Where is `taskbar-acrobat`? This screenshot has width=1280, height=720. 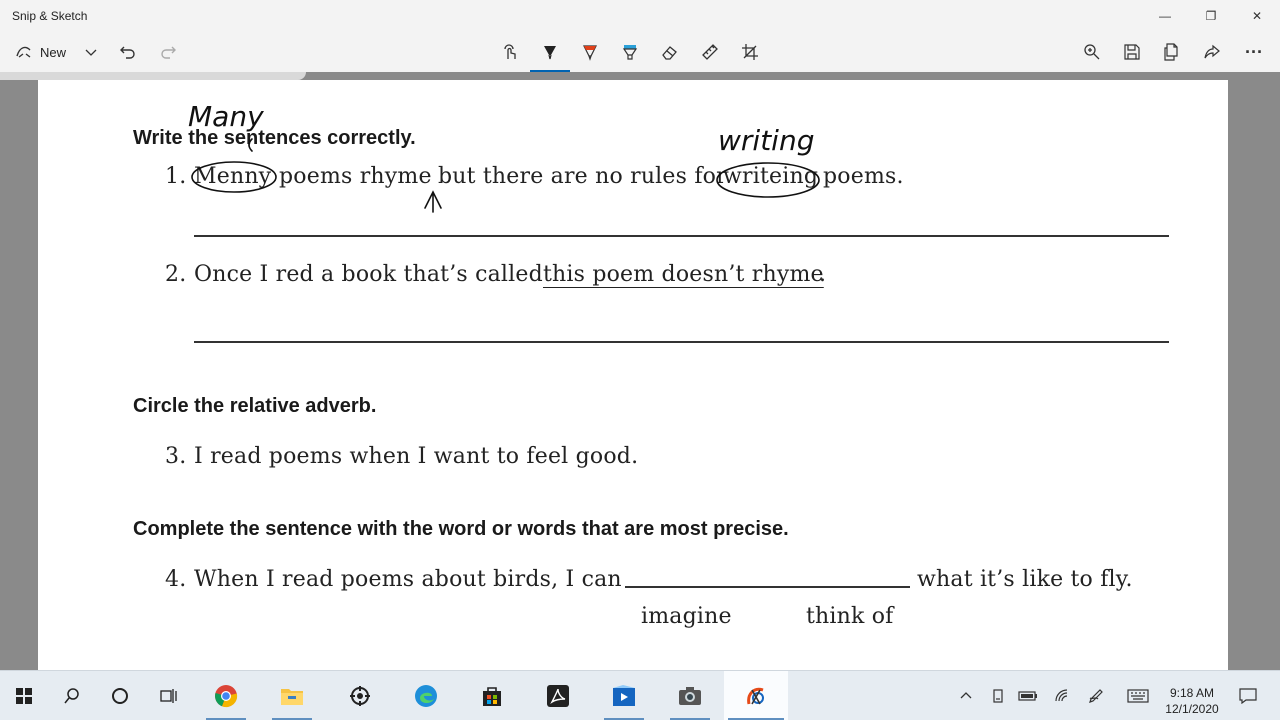
taskbar-acrobat is located at coordinates (558, 695).